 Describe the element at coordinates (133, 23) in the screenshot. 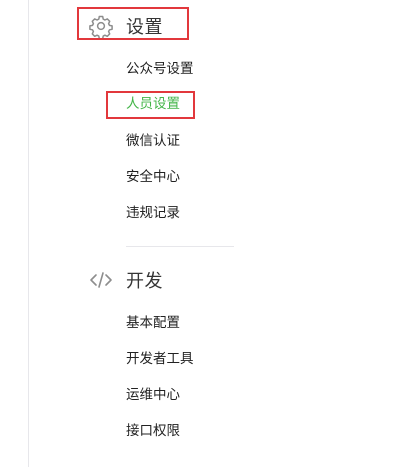

I see `highlight-box-settings` at that location.